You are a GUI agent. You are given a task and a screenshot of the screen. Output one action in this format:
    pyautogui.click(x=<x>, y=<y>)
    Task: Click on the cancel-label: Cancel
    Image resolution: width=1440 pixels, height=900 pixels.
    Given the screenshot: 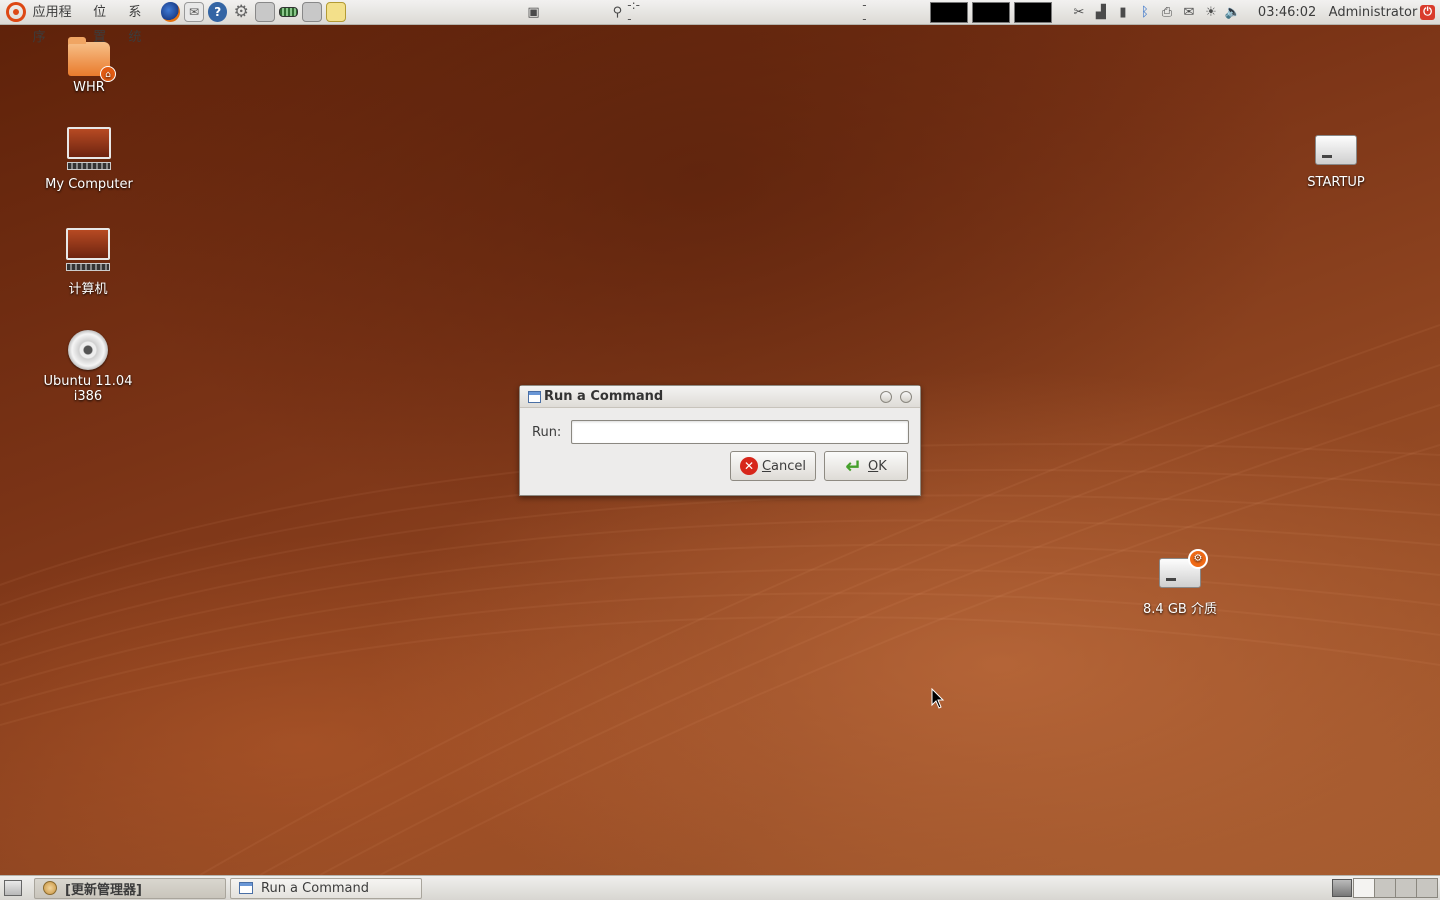 What is the action you would take?
    pyautogui.click(x=784, y=466)
    